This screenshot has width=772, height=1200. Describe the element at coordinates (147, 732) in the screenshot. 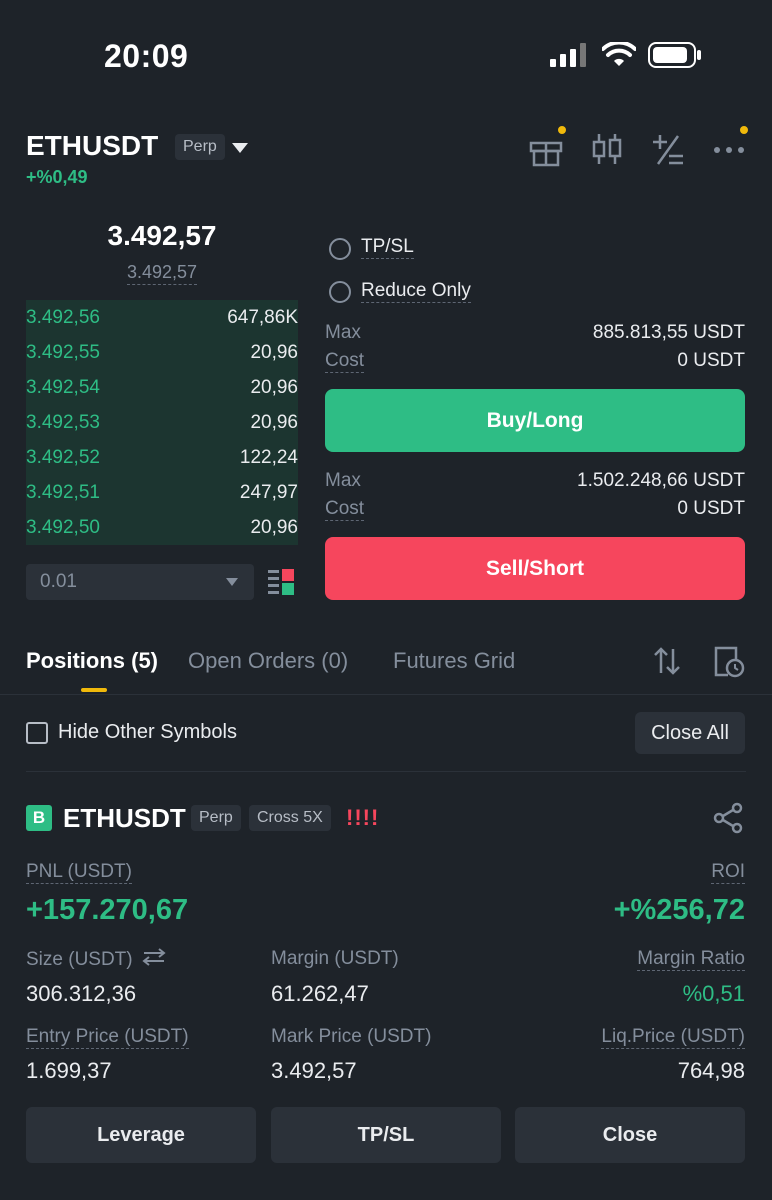

I see `hide-symbols-label: Hide Other Symbols` at that location.